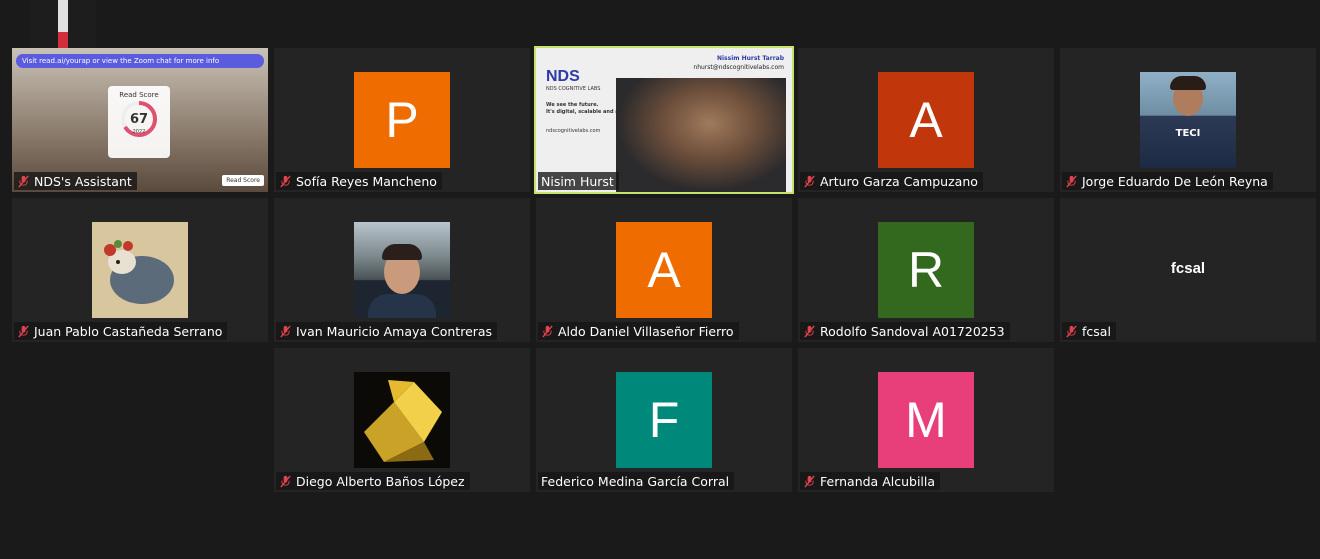 The image size is (1320, 559). I want to click on participant-nameplate: Nisim Hurst, so click(578, 181).